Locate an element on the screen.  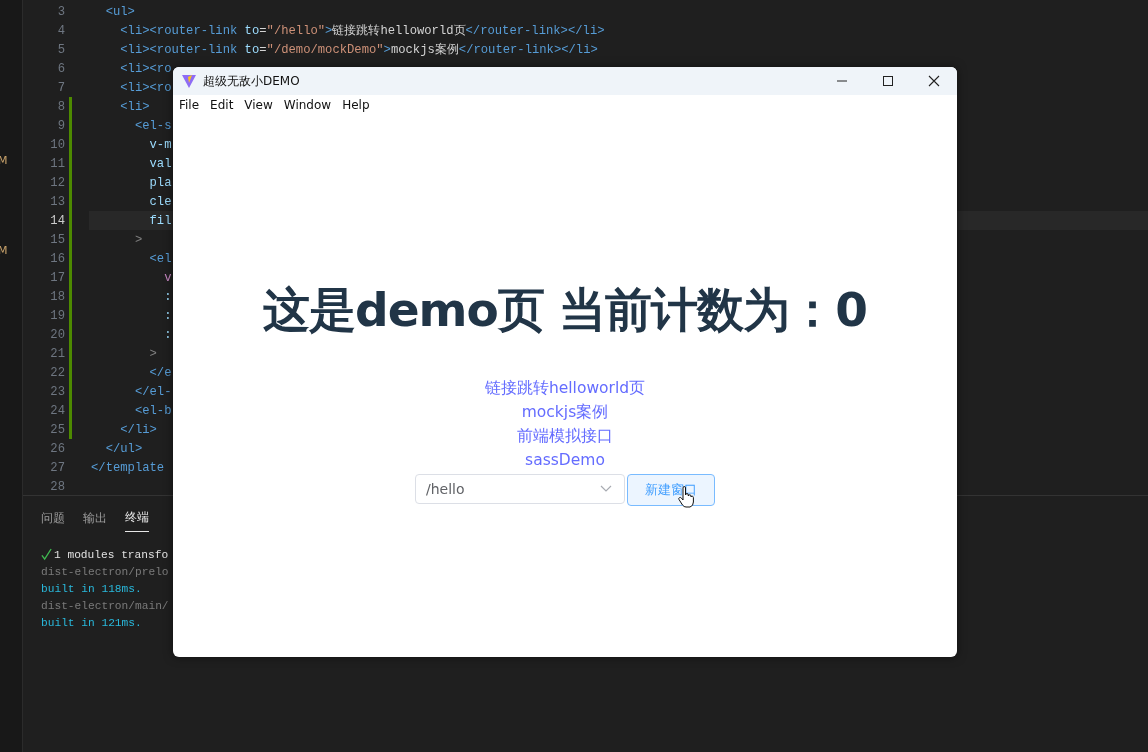
line-number: 25 is located at coordinates (57, 429).